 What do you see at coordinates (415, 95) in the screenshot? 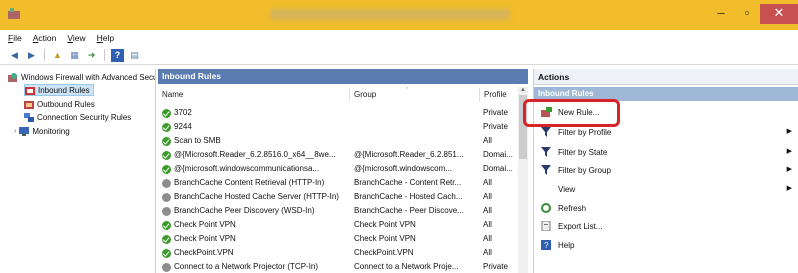
I see `column-header-group: Group` at bounding box center [415, 95].